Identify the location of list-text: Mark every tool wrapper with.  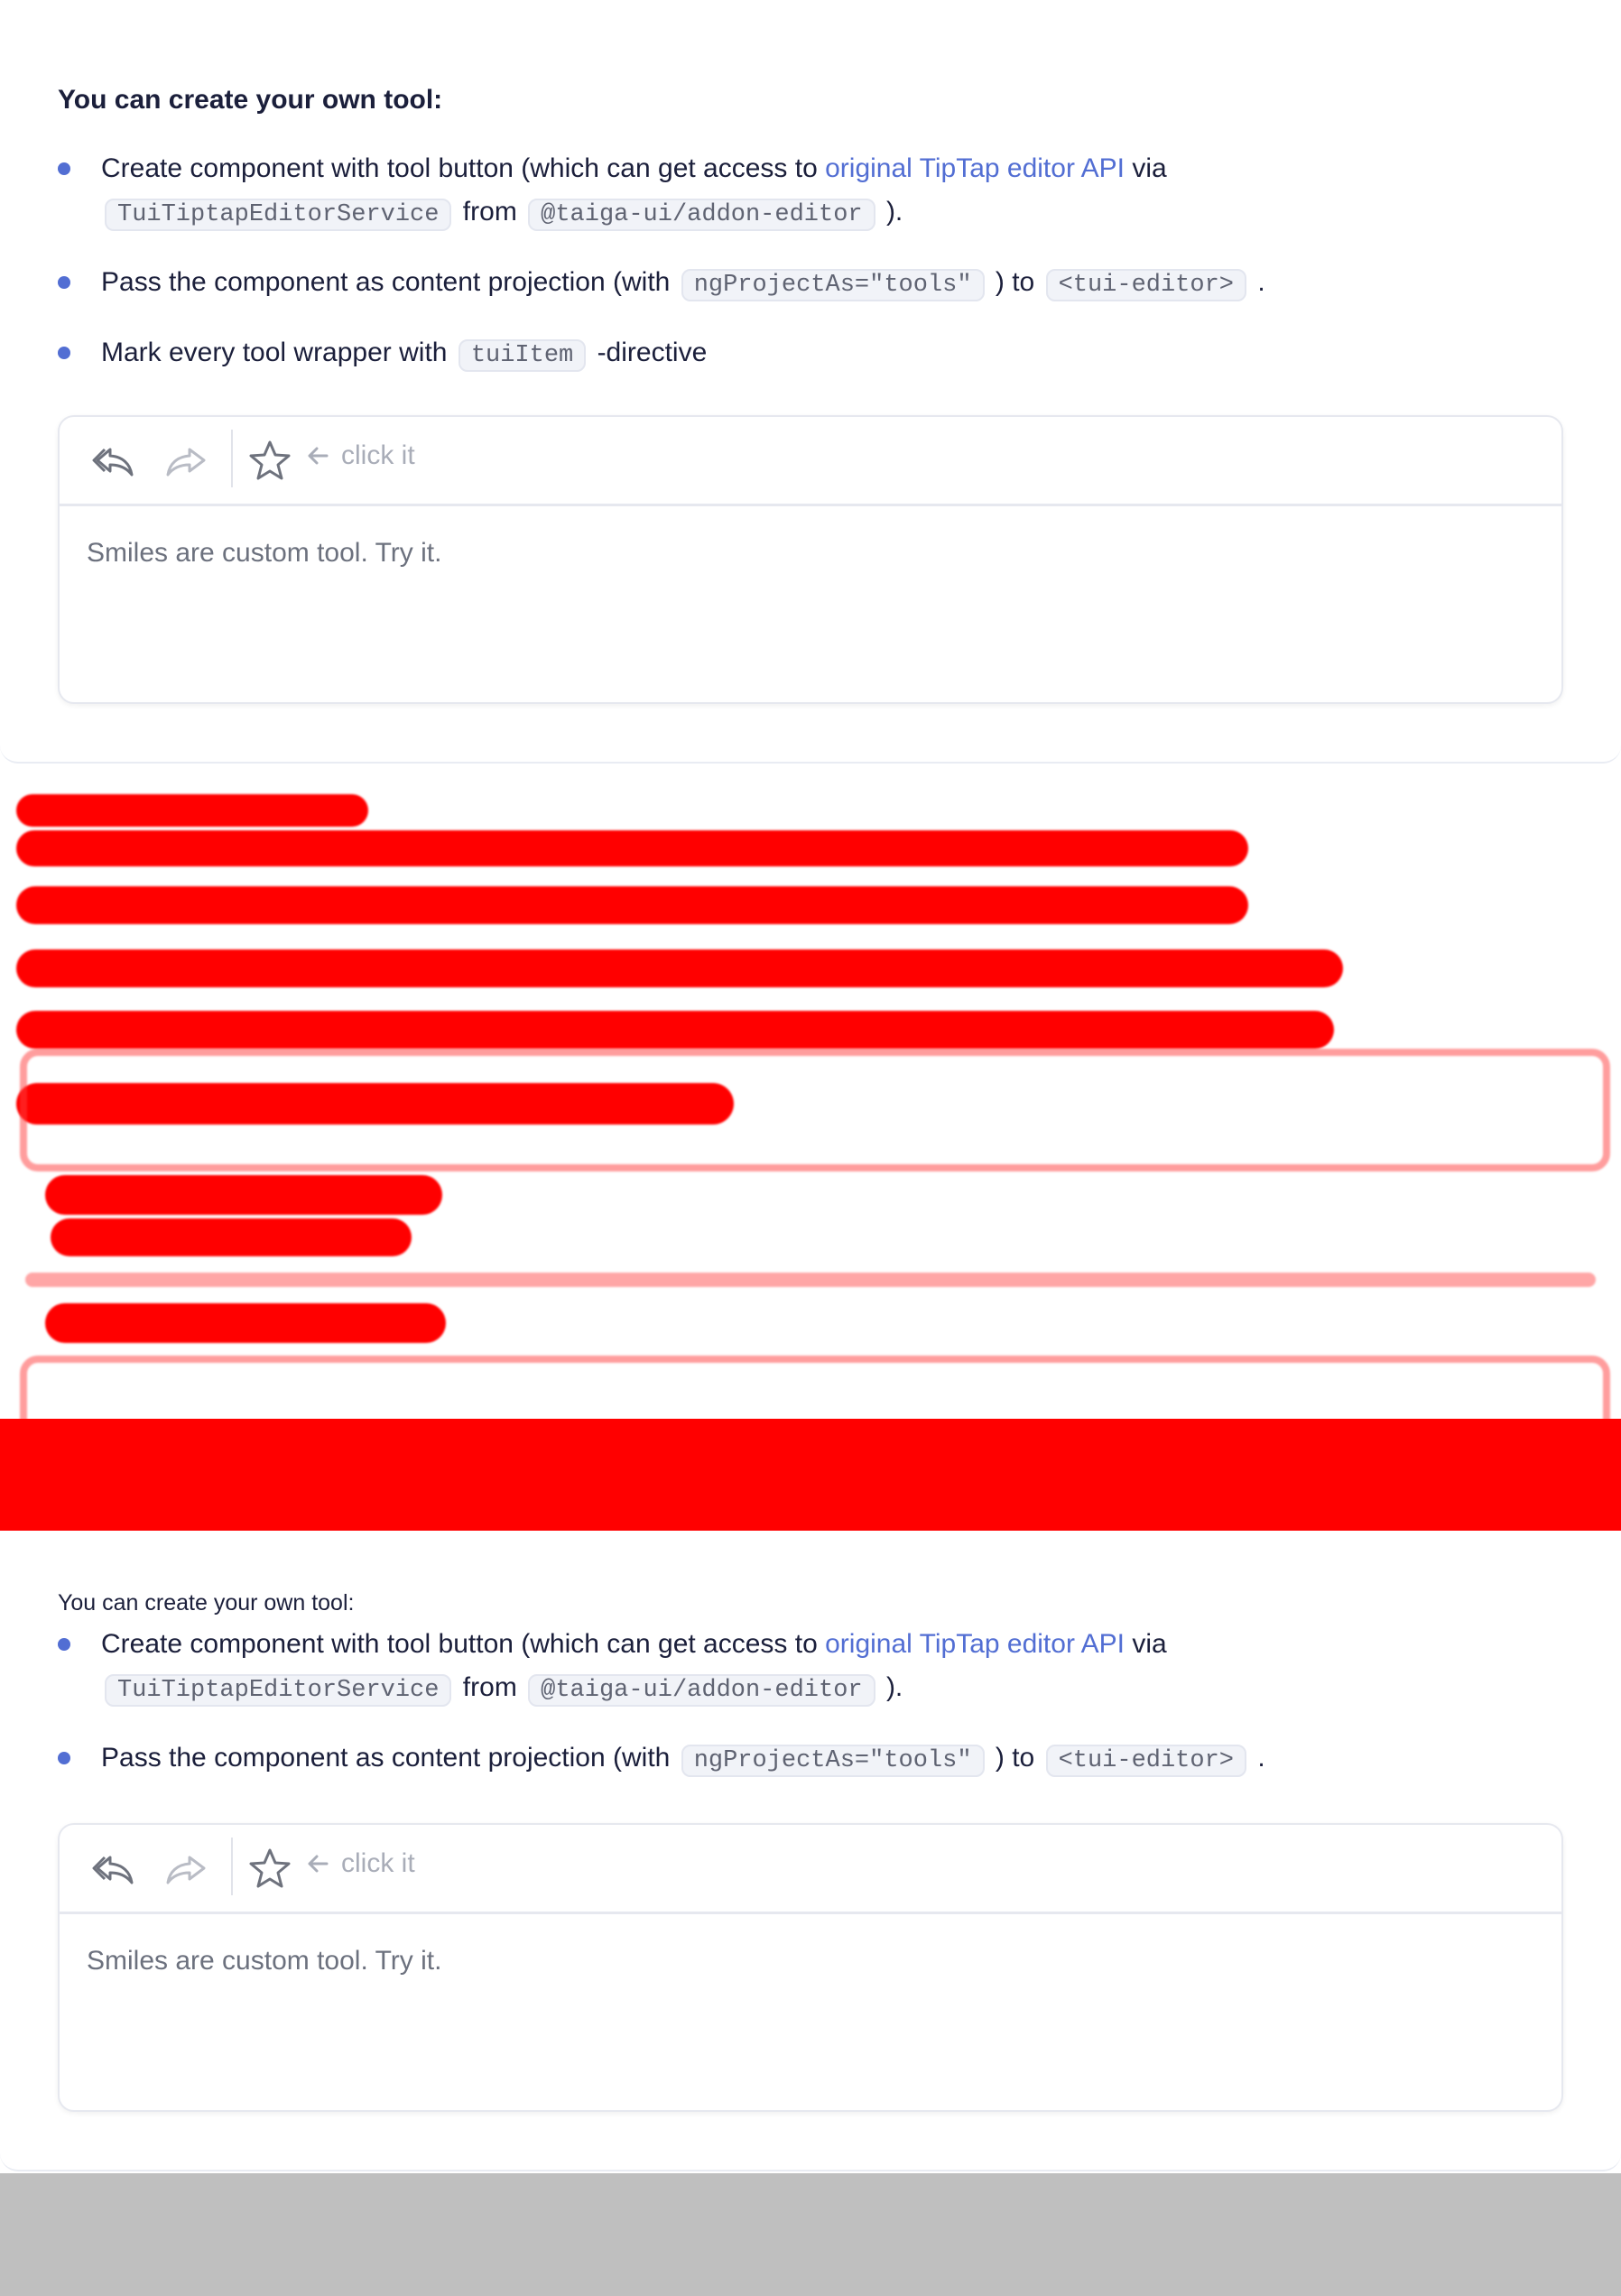
(278, 352).